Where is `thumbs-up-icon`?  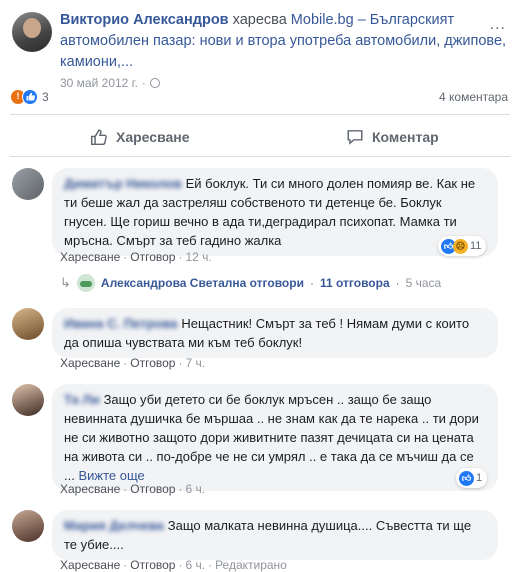 thumbs-up-icon is located at coordinates (98, 137).